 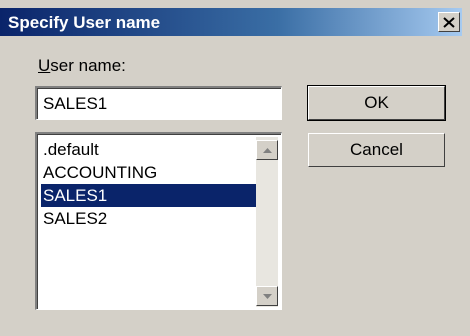 I want to click on window-title: Specify User name, so click(x=84, y=22).